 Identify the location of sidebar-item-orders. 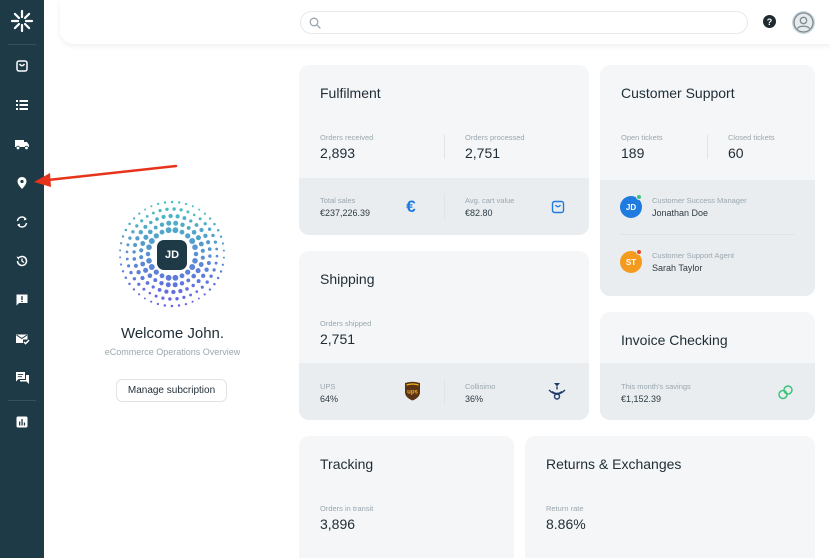
(22, 66).